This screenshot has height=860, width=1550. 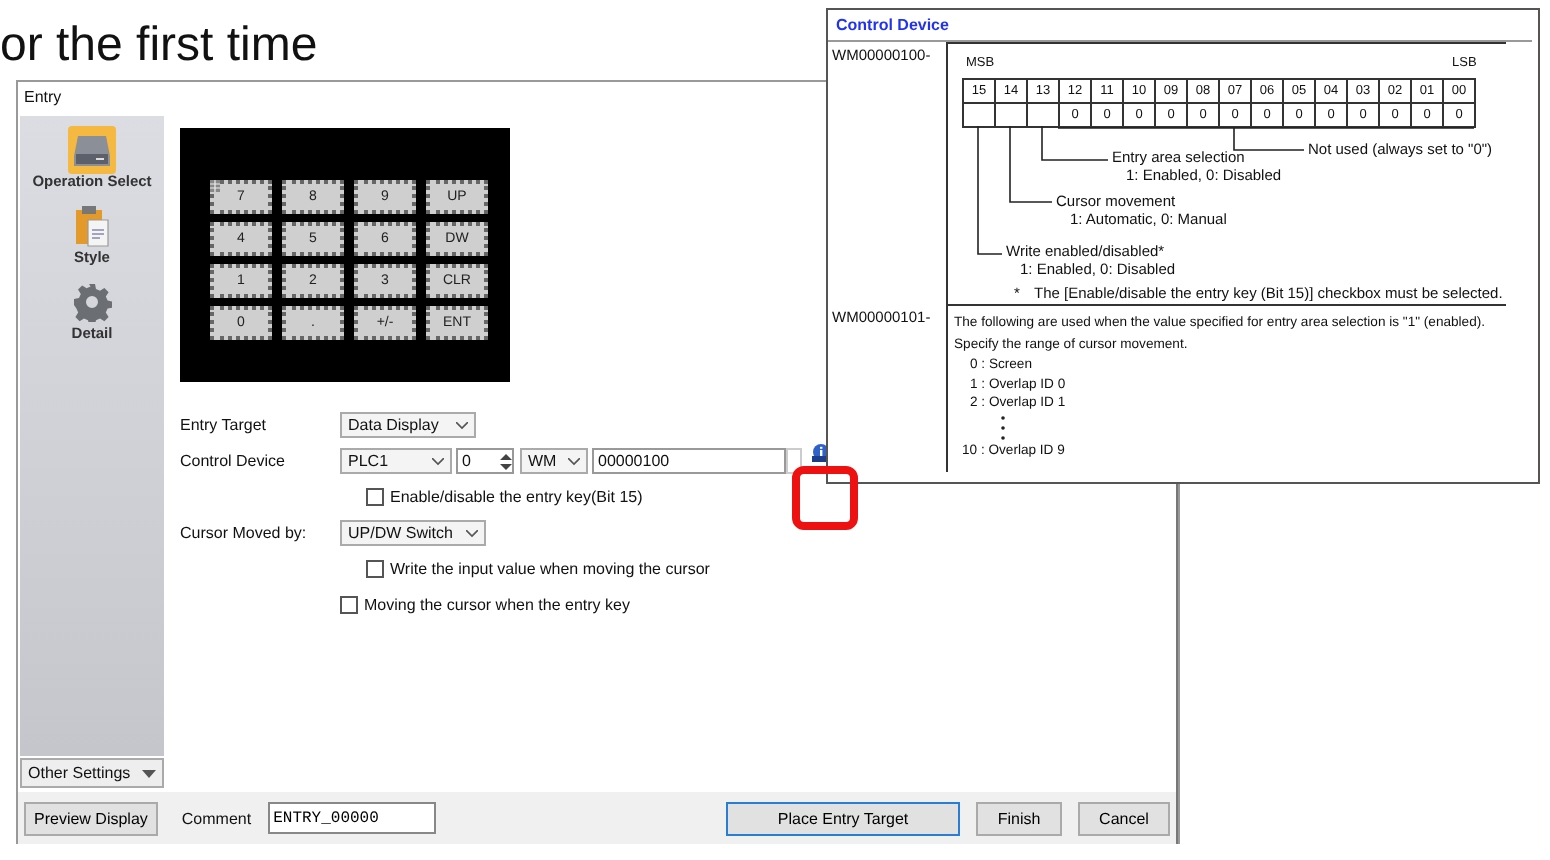 What do you see at coordinates (43, 97) in the screenshot?
I see `window-title: Entry` at bounding box center [43, 97].